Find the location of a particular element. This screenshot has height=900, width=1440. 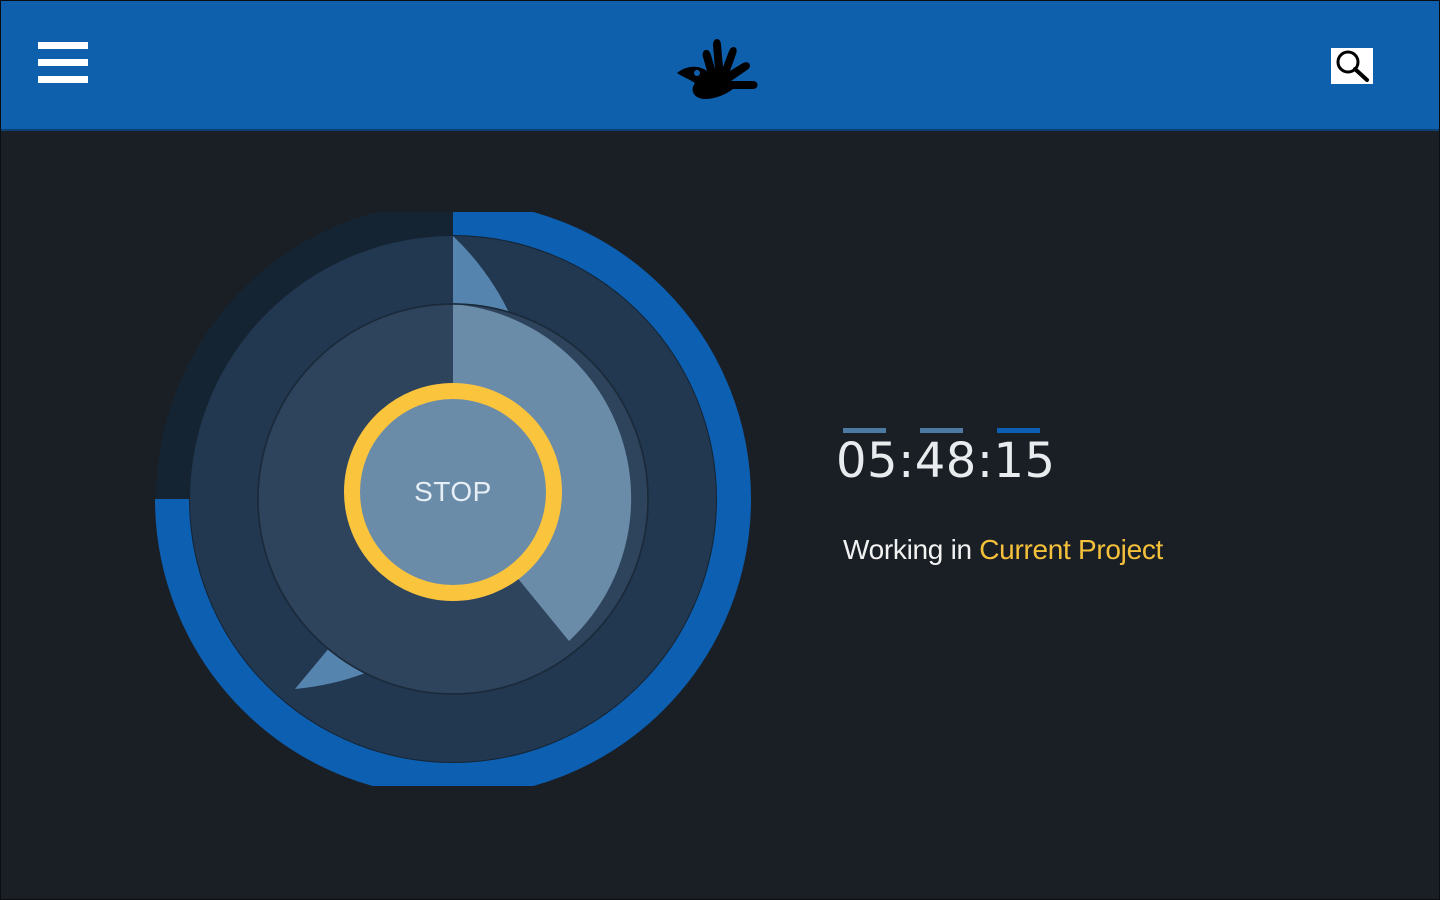

top-app-bar is located at coordinates (720, 66).